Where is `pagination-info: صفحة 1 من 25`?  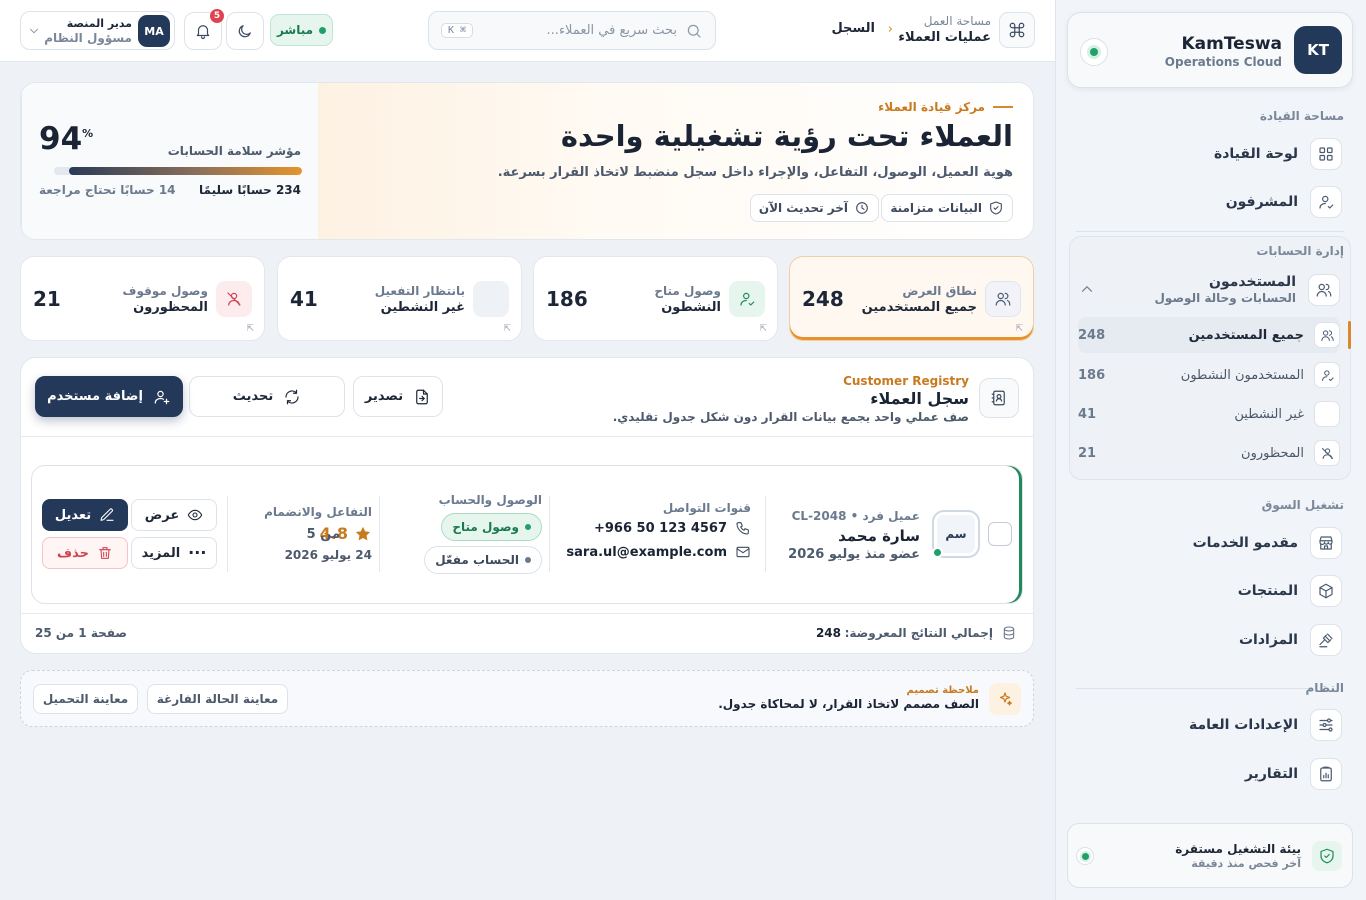
pagination-info: صفحة 1 من 25 is located at coordinates (81, 633).